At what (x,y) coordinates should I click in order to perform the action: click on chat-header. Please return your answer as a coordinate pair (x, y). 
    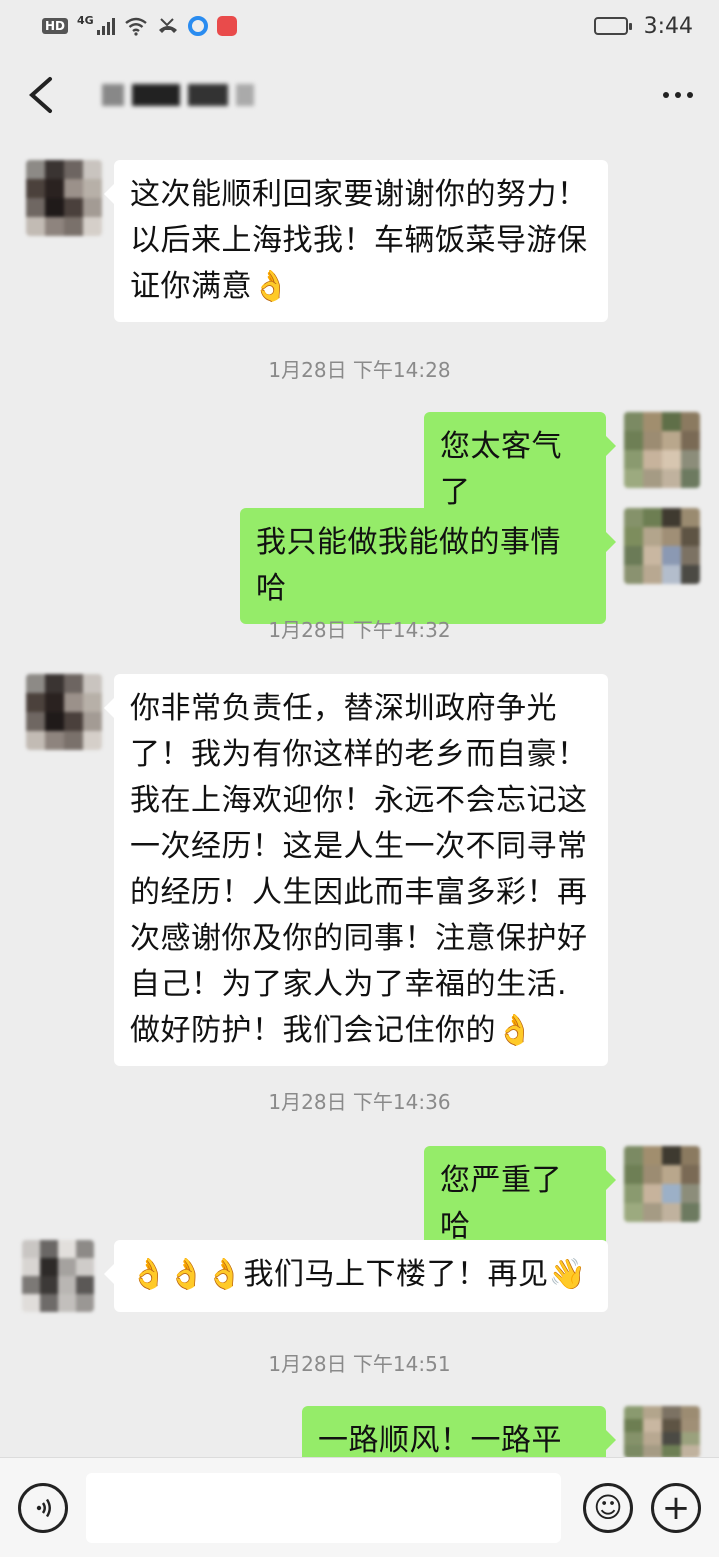
    Looking at the image, I should click on (359, 95).